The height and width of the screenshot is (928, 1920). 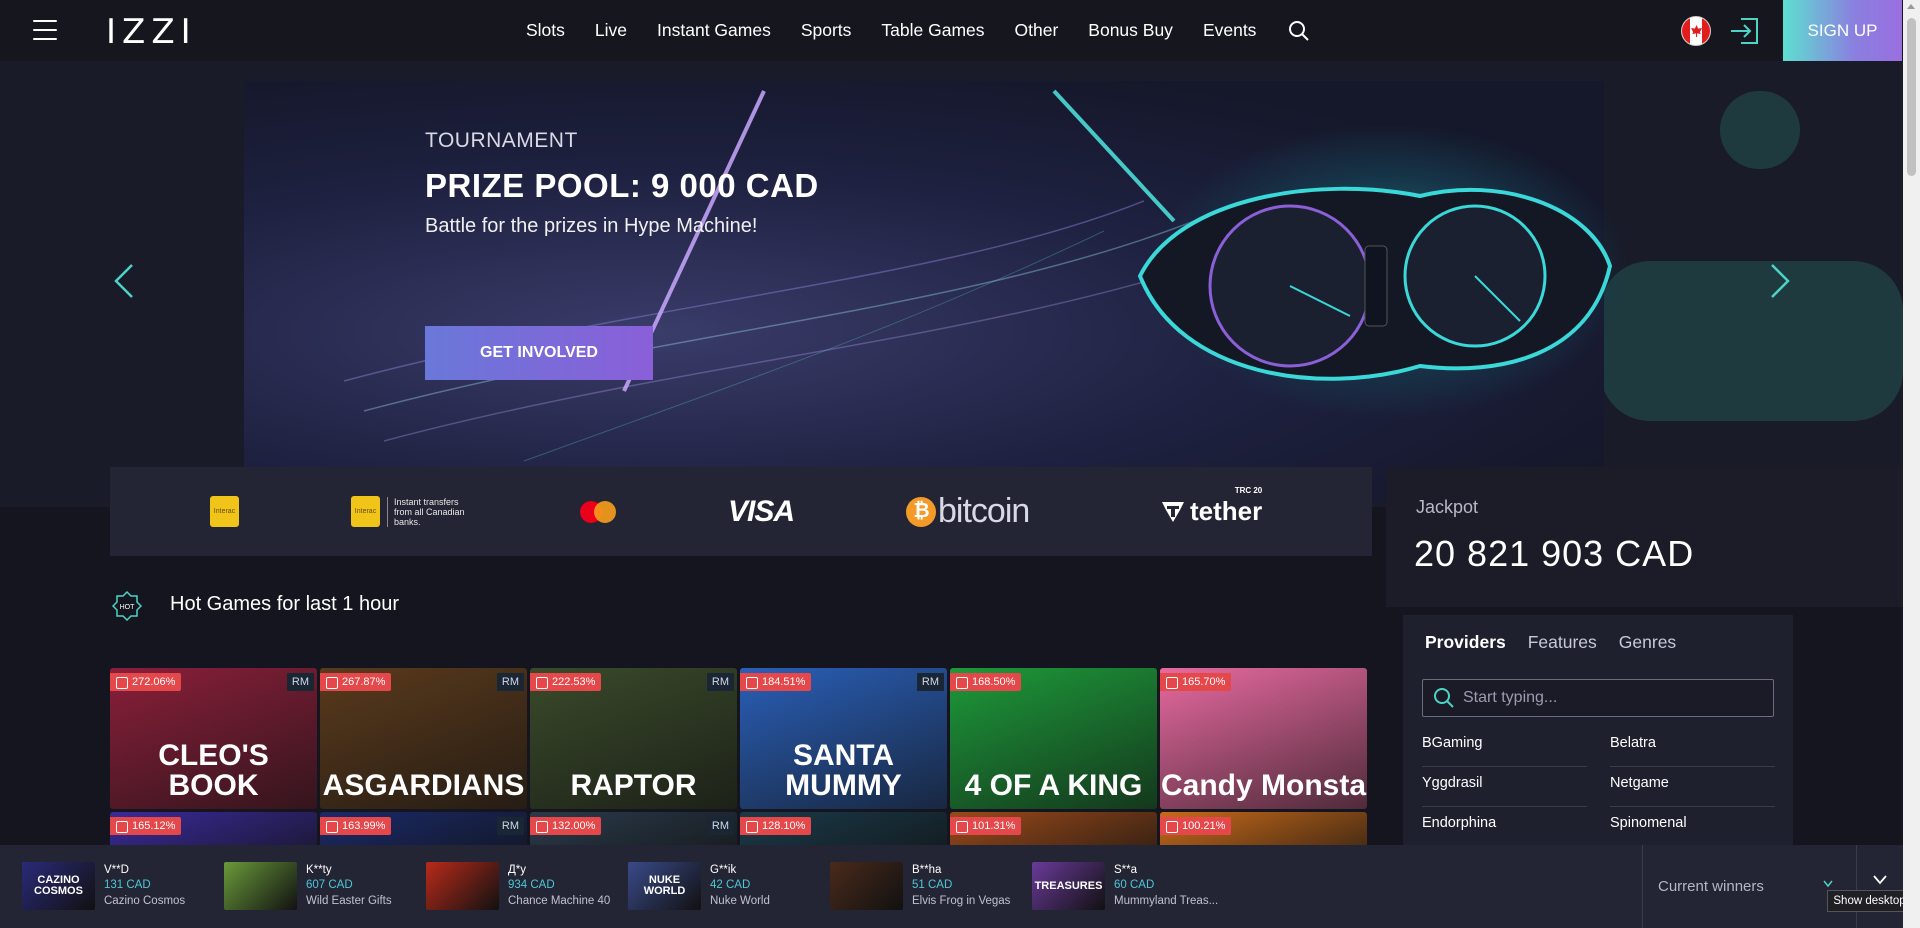 I want to click on win-percent-badge: 165.12%, so click(x=146, y=826).